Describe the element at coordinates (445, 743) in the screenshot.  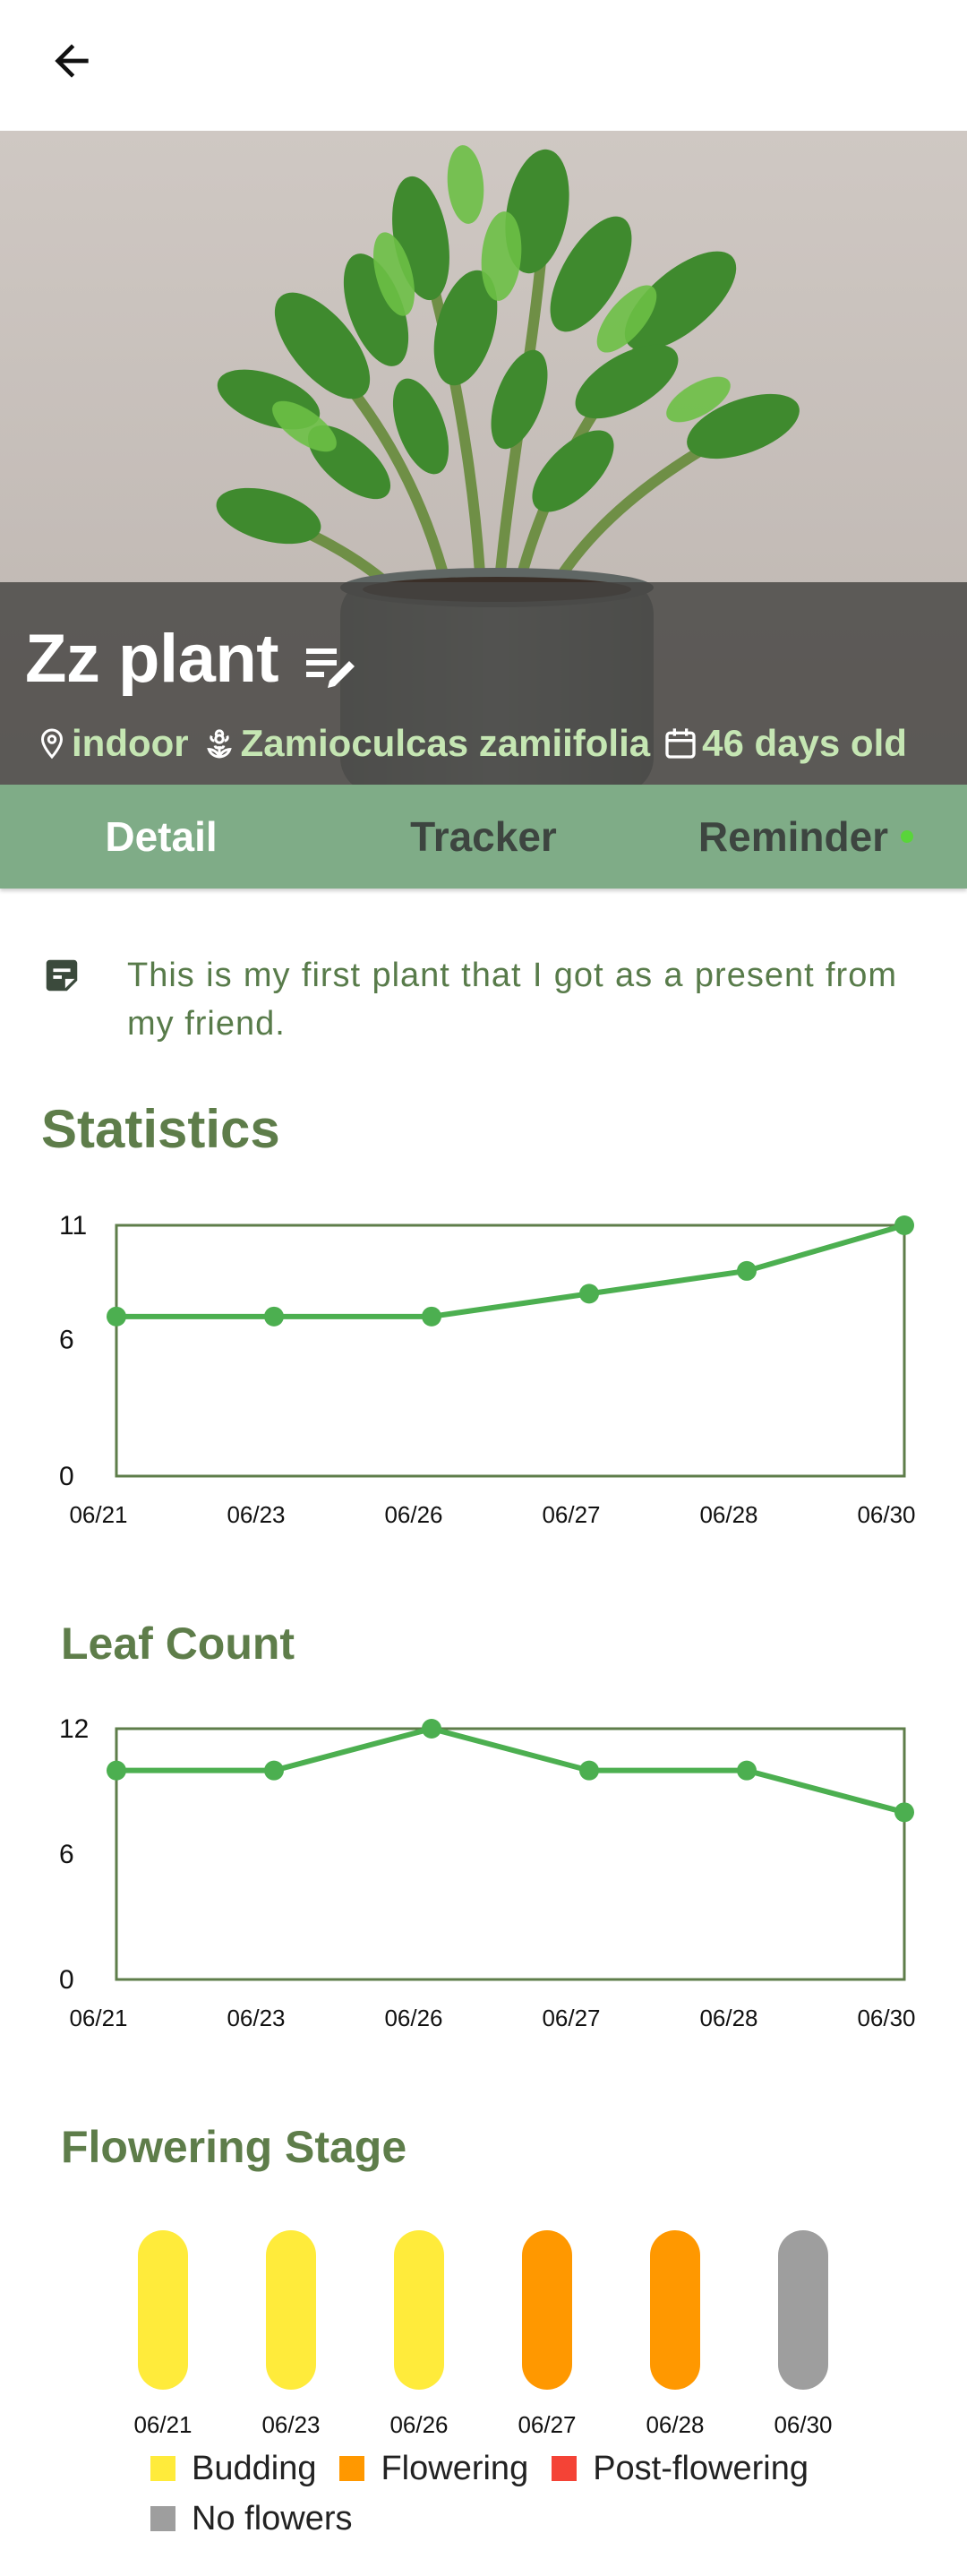
I see `species-text: Zamioculcas zamiifolia` at that location.